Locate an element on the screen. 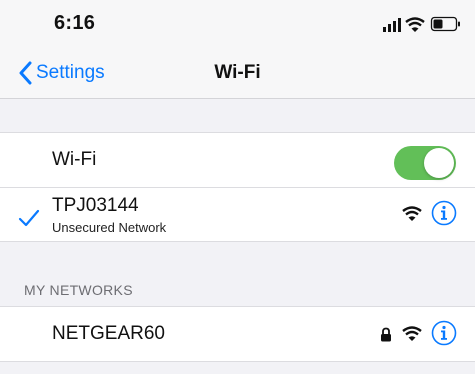 This screenshot has height=374, width=475. signal-icon is located at coordinates (392, 25).